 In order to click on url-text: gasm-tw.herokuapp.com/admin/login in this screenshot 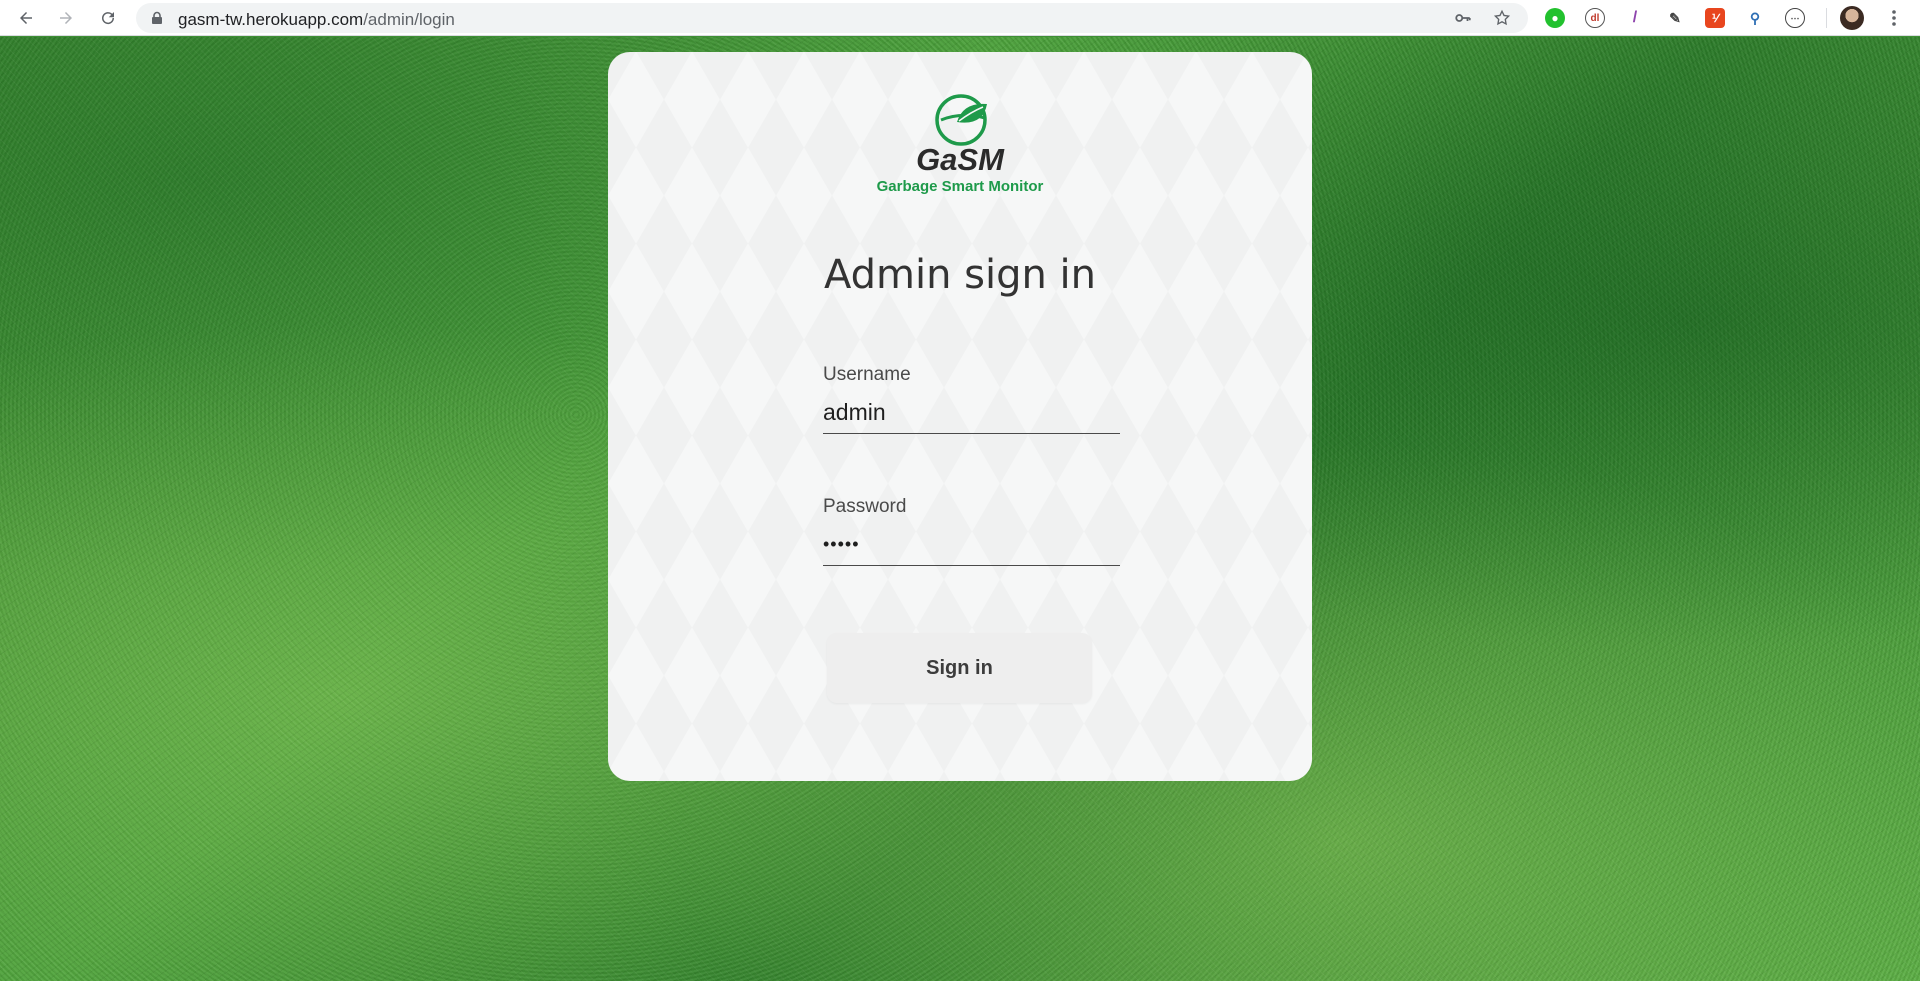, I will do `click(316, 19)`.